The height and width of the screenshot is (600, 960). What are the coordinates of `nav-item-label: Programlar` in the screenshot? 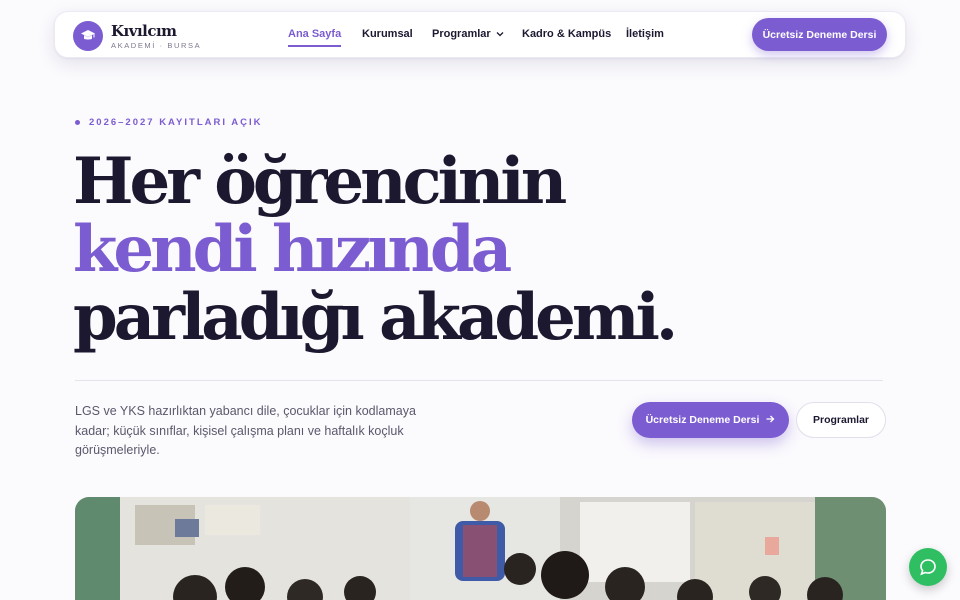 It's located at (461, 34).